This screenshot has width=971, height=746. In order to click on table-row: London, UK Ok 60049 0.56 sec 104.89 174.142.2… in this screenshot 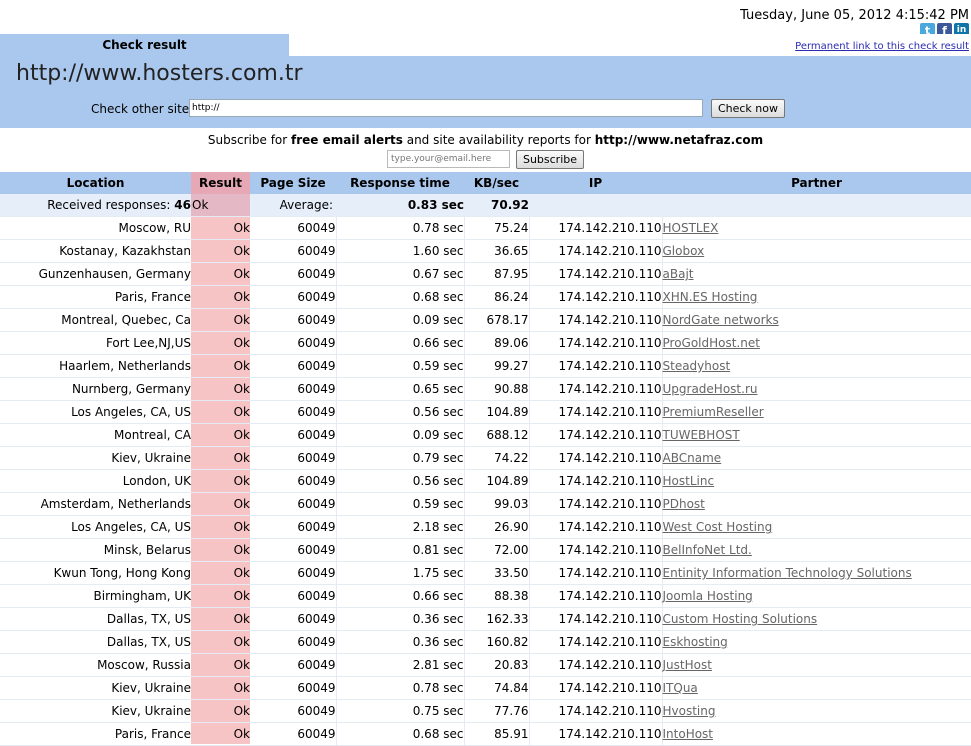, I will do `click(485, 481)`.